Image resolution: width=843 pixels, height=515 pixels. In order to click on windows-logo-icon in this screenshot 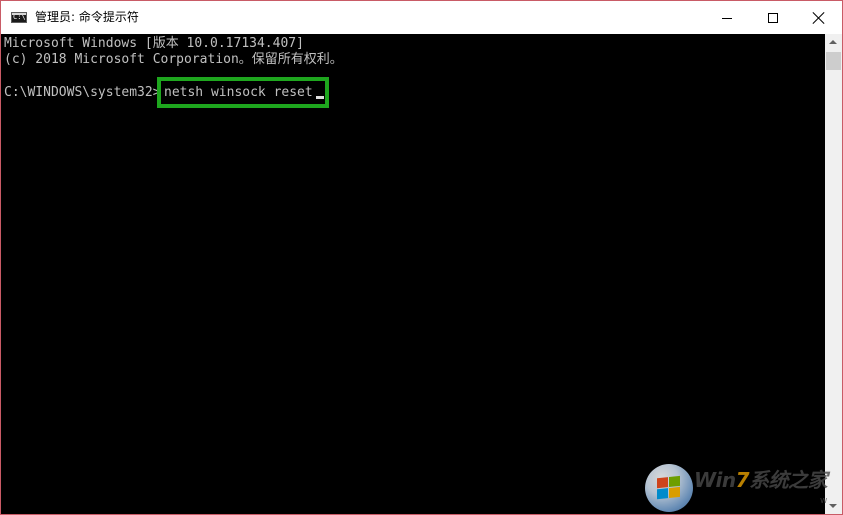, I will do `click(669, 488)`.